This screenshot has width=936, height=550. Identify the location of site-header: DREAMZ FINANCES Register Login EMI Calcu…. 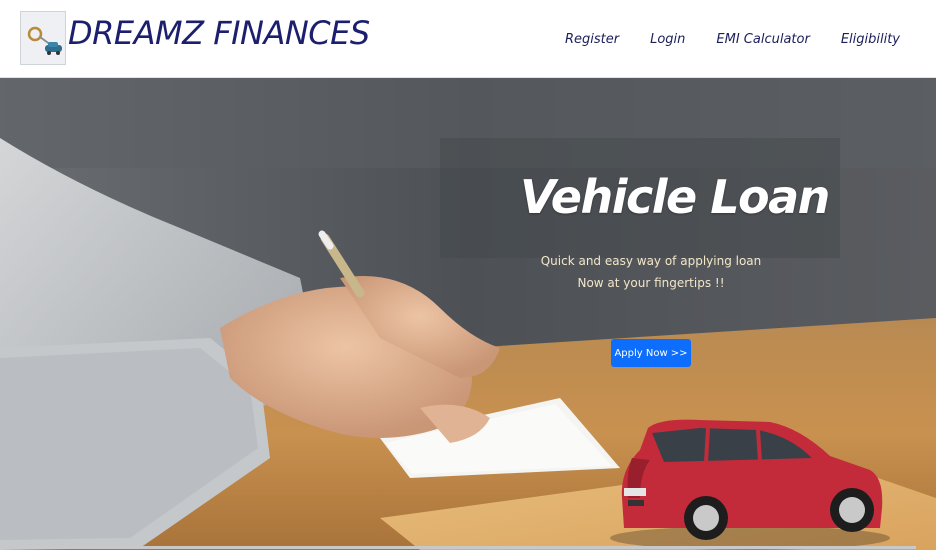
(468, 39).